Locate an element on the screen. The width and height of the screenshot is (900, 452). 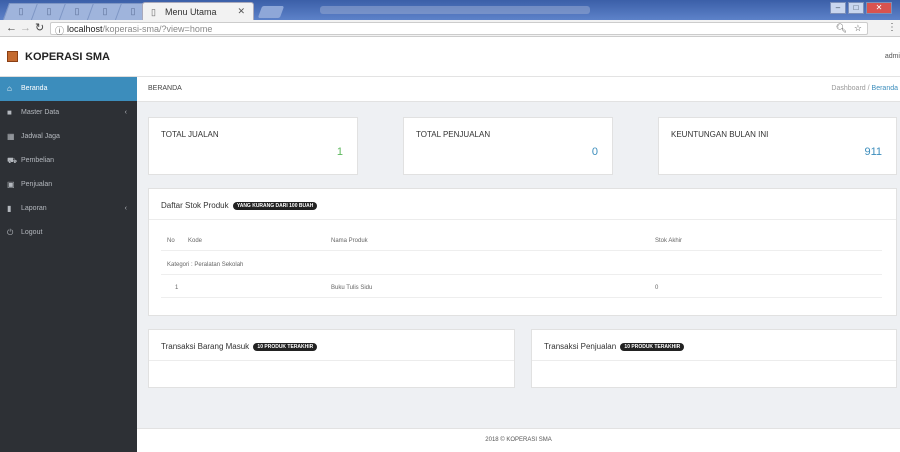
footer: 2018 © KOPERASI SMA is located at coordinates (518, 440).